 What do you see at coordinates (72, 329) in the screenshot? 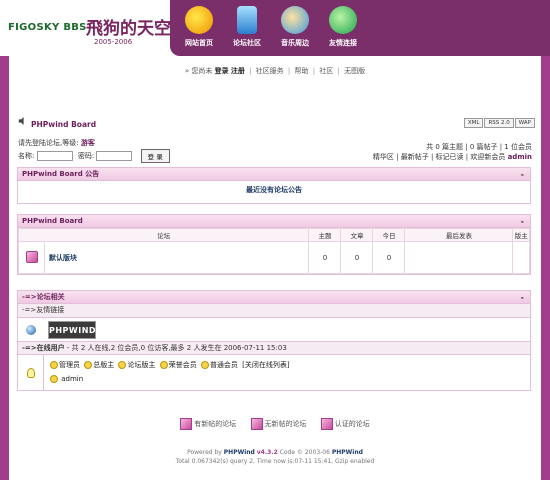
I see `phpwind-link: PHPWIND` at bounding box center [72, 329].